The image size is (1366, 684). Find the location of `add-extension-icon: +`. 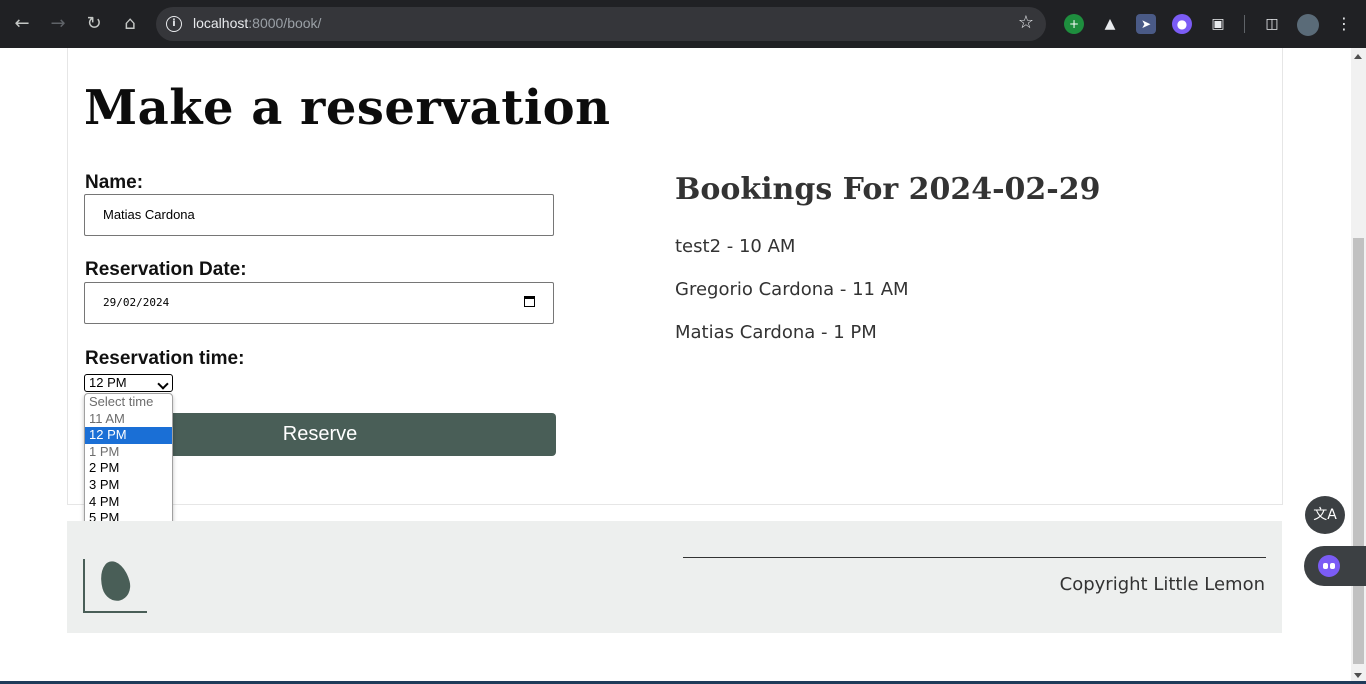

add-extension-icon: + is located at coordinates (1074, 24).